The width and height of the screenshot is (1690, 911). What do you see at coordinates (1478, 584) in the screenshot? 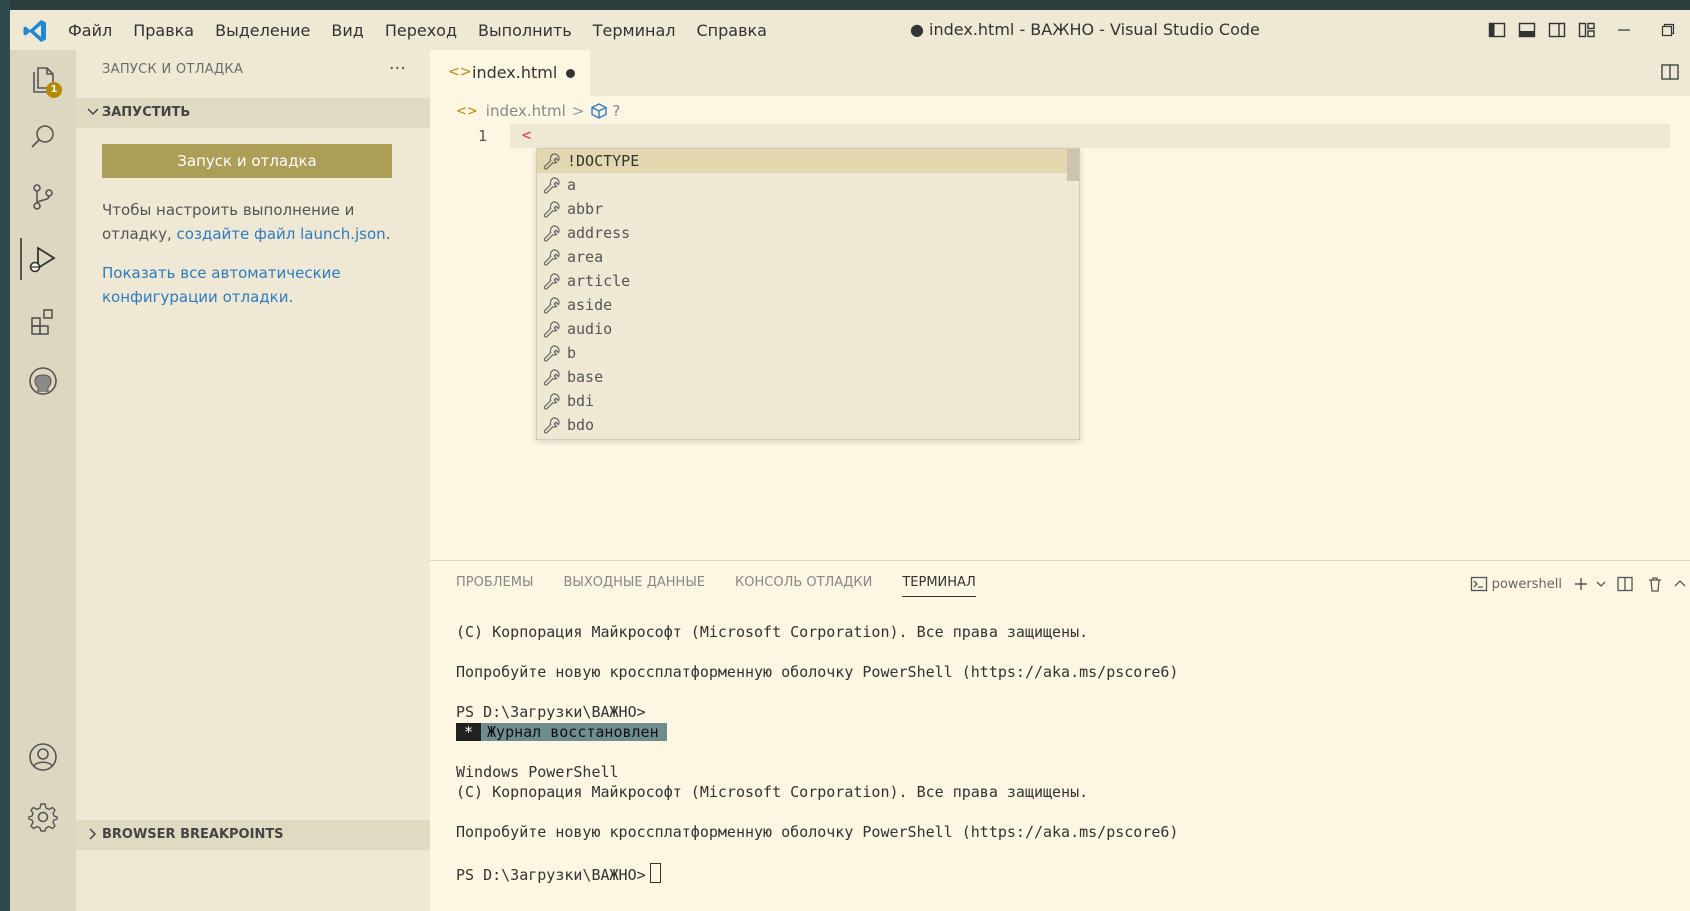
I see `terminal-icon` at bounding box center [1478, 584].